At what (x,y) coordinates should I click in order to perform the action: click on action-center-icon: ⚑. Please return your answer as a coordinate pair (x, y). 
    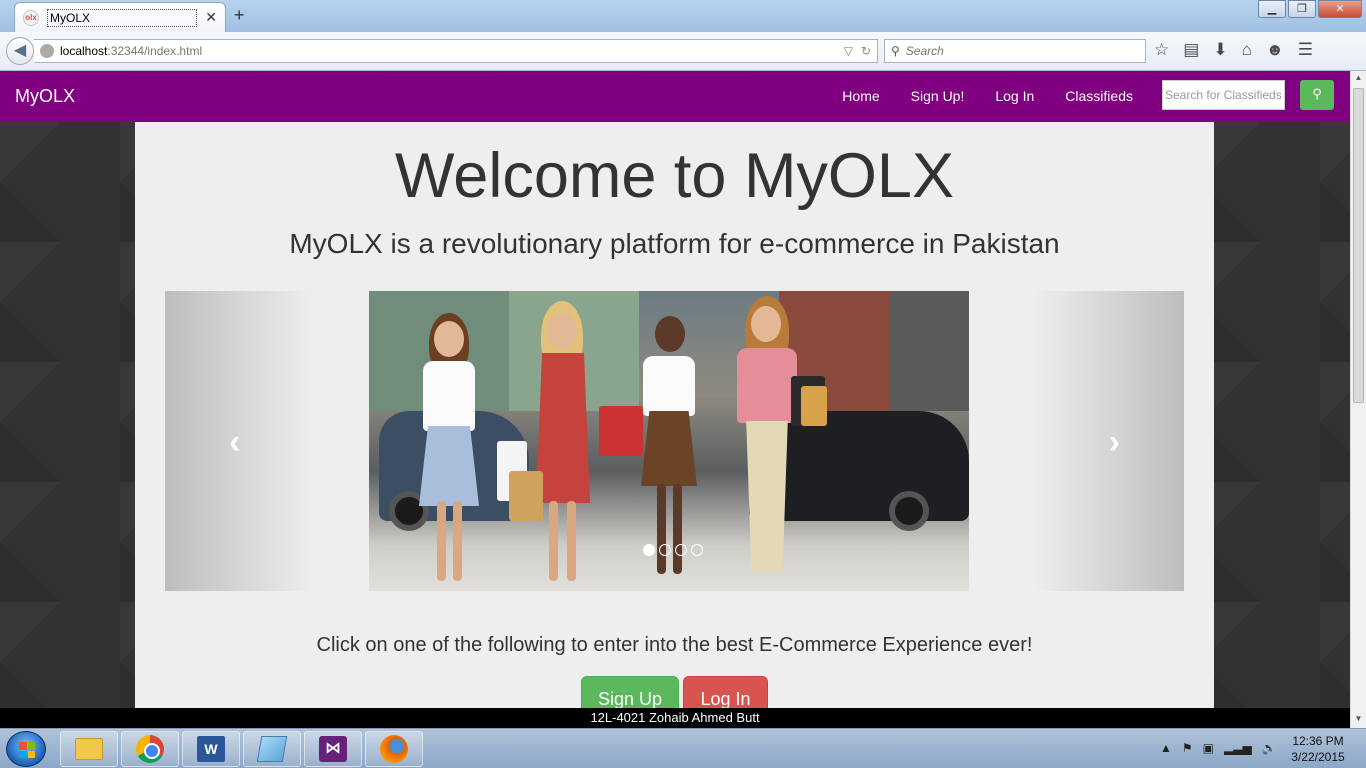
    Looking at the image, I should click on (1187, 748).